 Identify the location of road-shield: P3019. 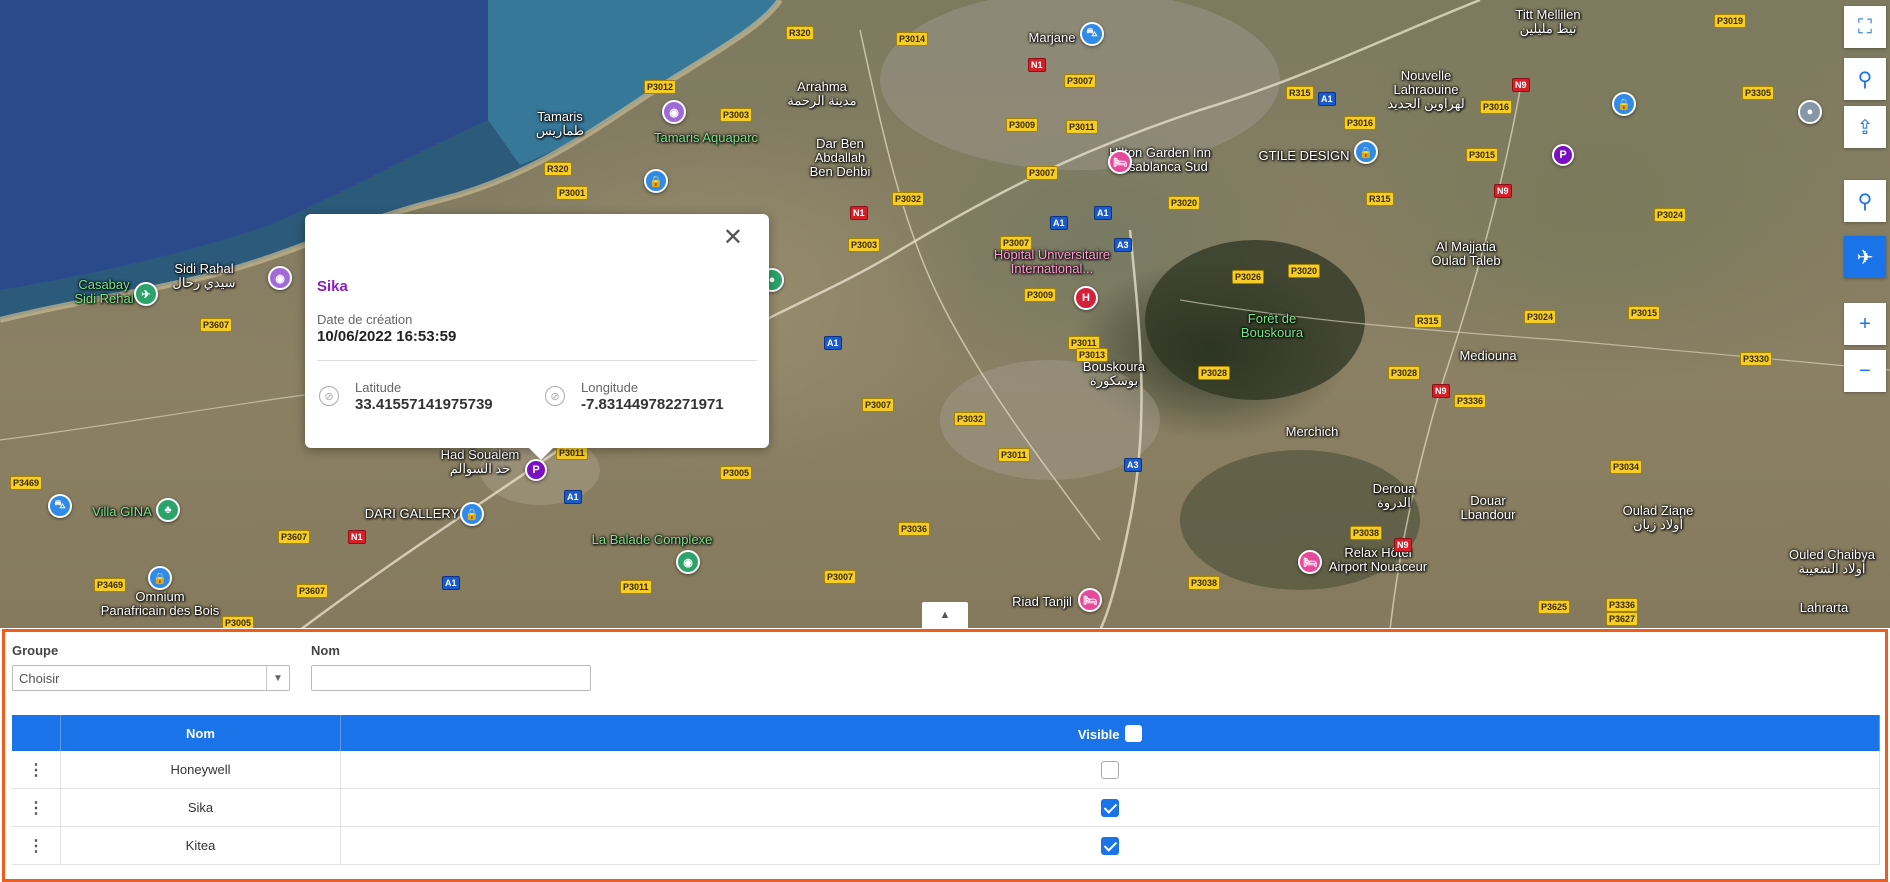
(1730, 21).